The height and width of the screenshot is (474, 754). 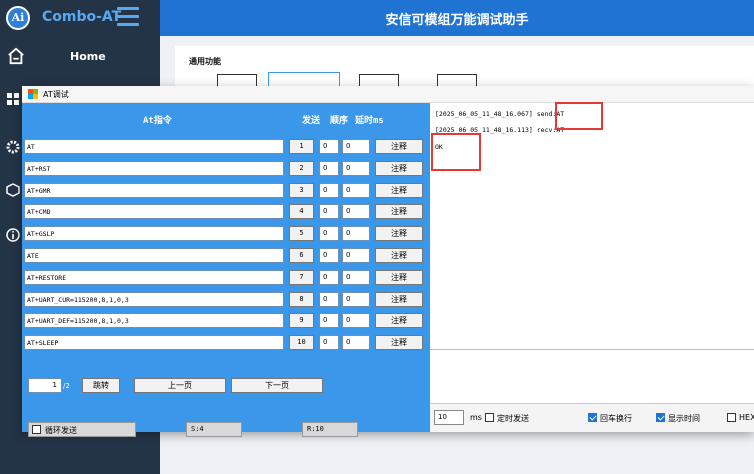 What do you see at coordinates (301, 321) in the screenshot?
I see `send-button: 9` at bounding box center [301, 321].